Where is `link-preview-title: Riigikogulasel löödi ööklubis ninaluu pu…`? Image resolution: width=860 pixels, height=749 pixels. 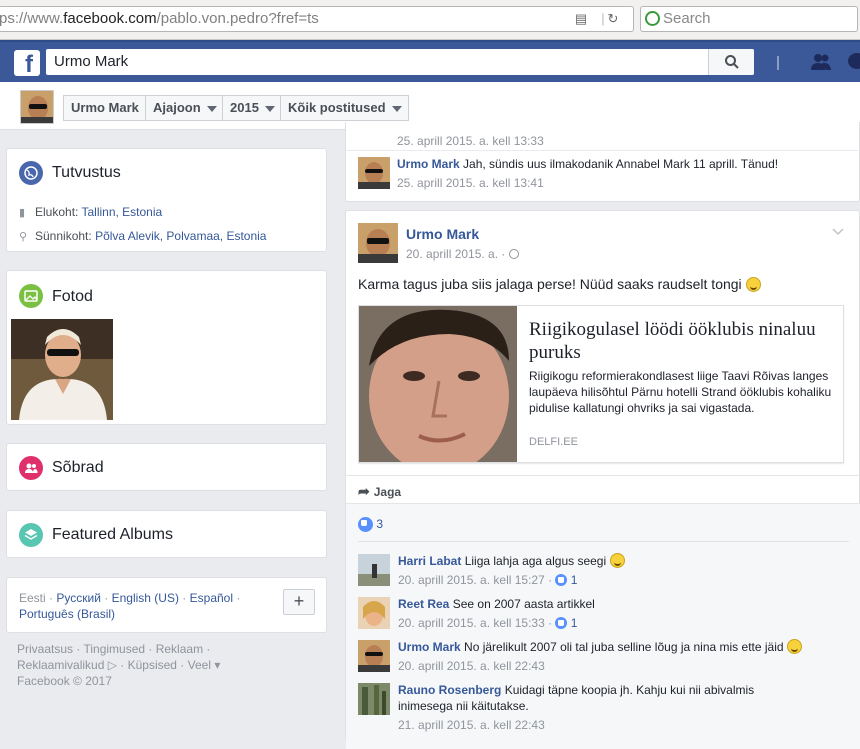 link-preview-title: Riigikogulasel löödi ööklubis ninaluu pu… is located at coordinates (679, 341).